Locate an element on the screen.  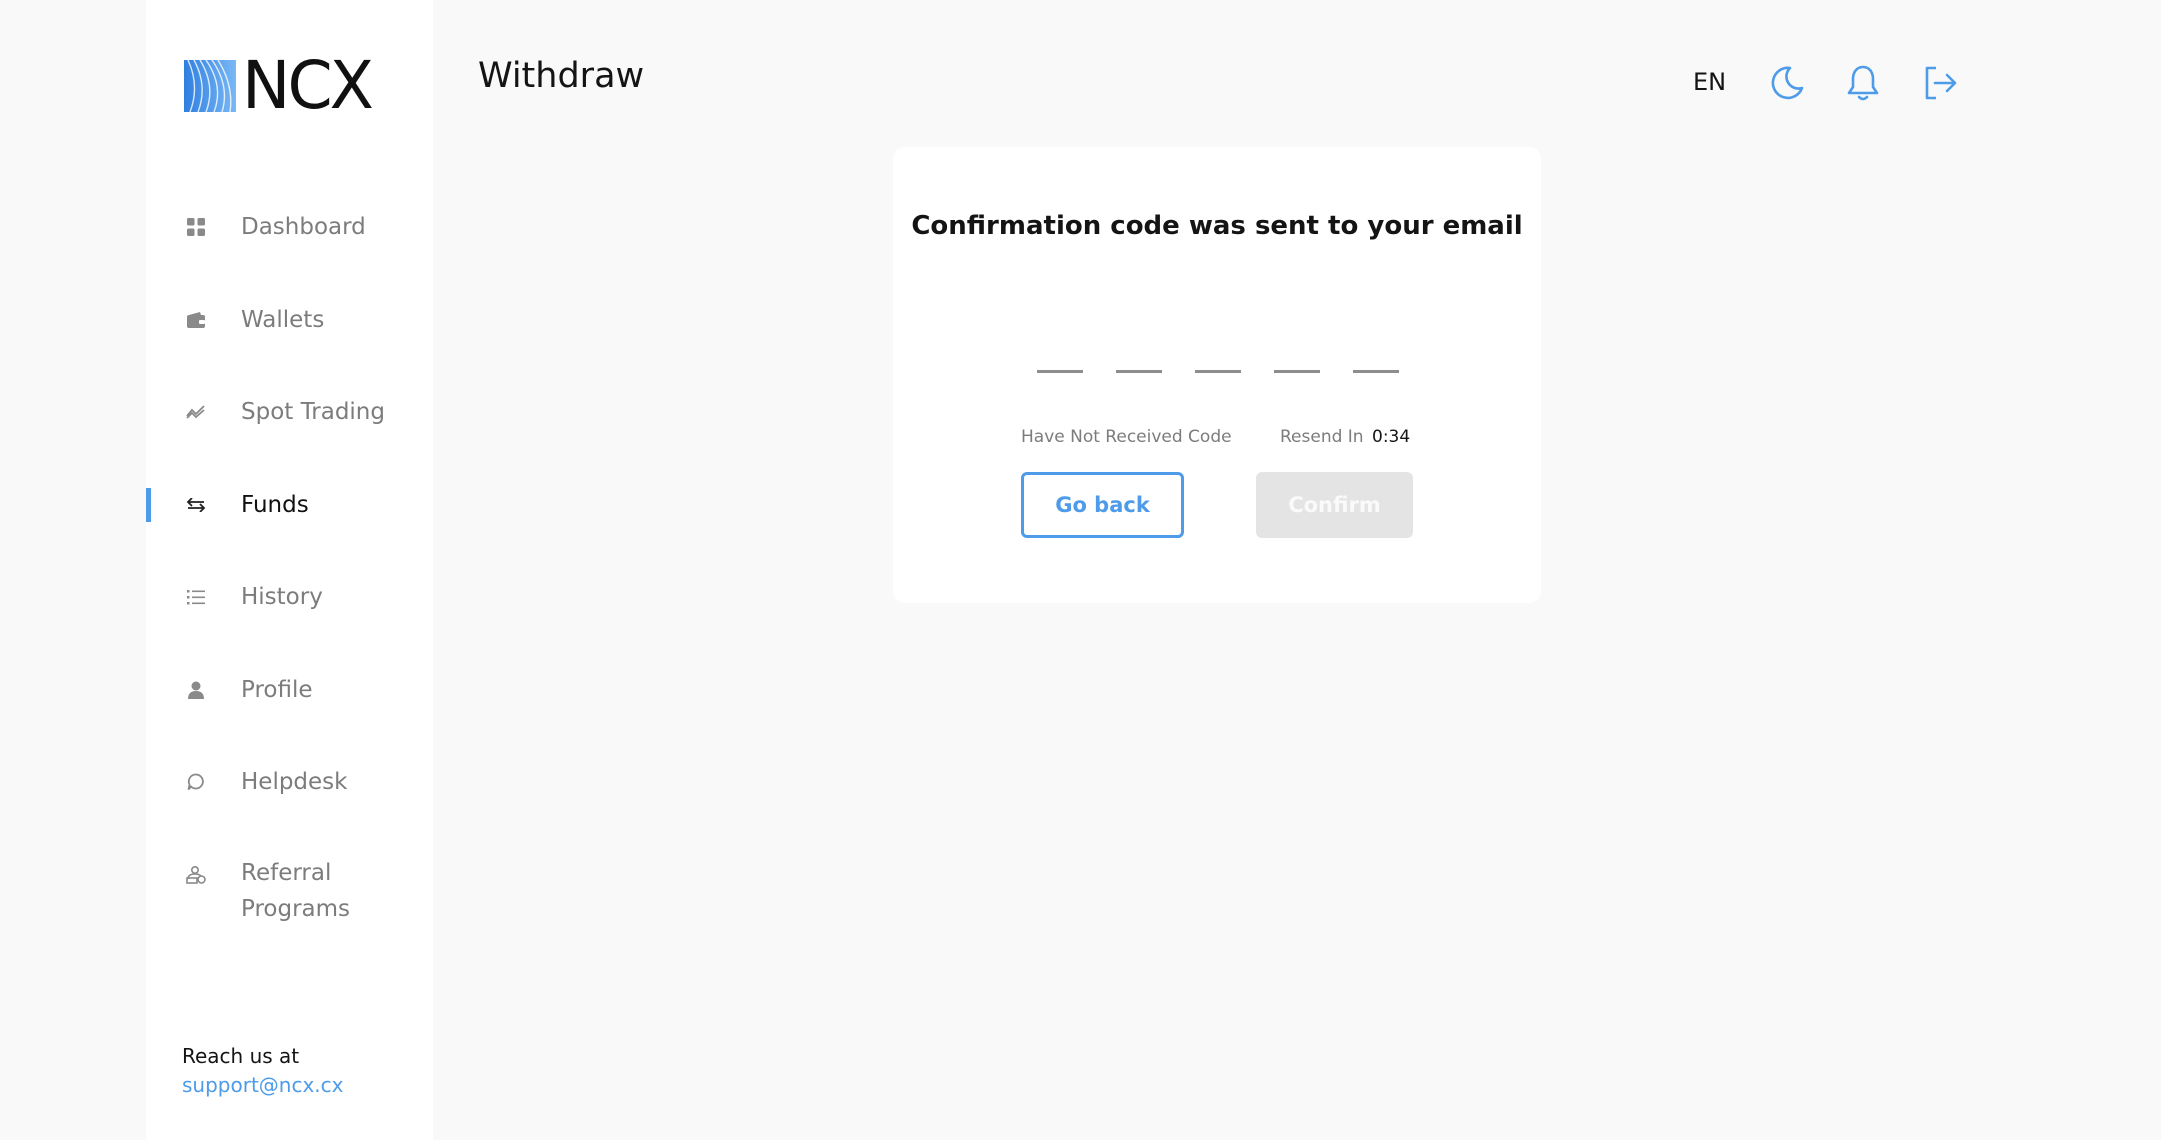
grid-icon is located at coordinates (196, 227).